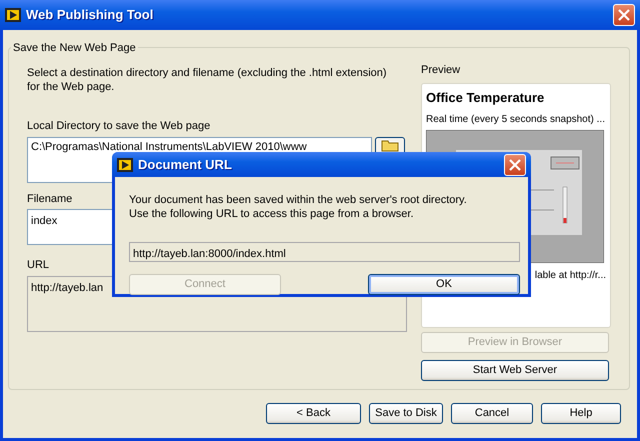  Describe the element at coordinates (486, 97) in the screenshot. I see `preview-title: Office Temperature` at that location.